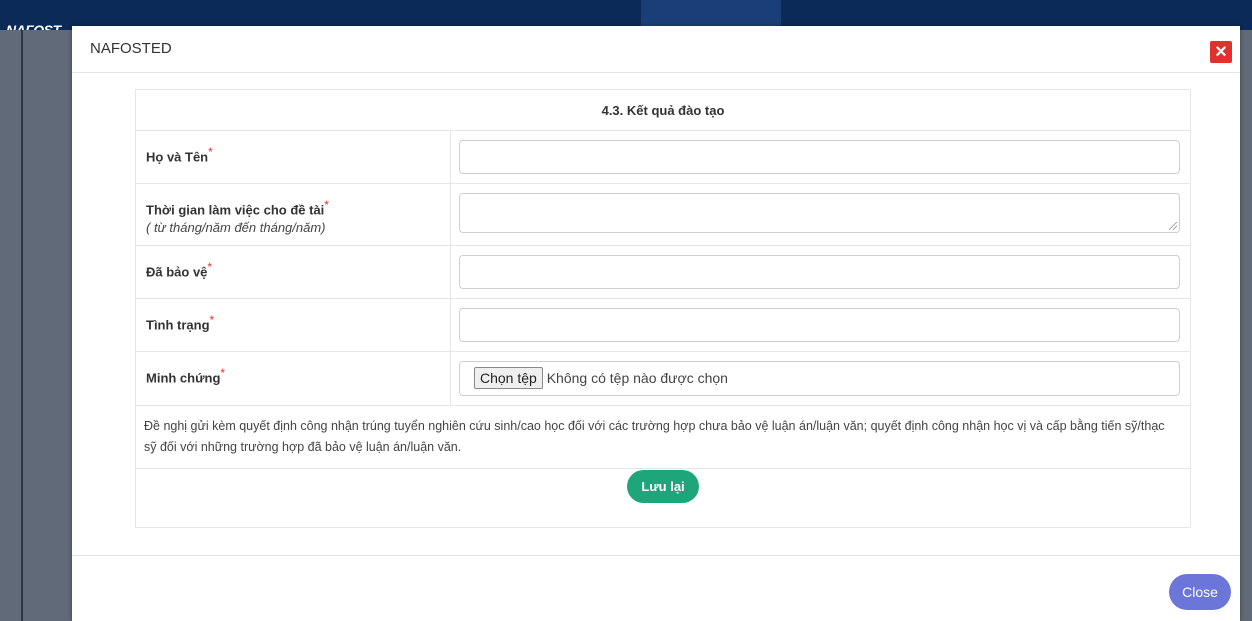 This screenshot has width=1252, height=621. I want to click on field-cell-evidence: Chọn tệp Không có tệp nào được chọn, so click(820, 379).